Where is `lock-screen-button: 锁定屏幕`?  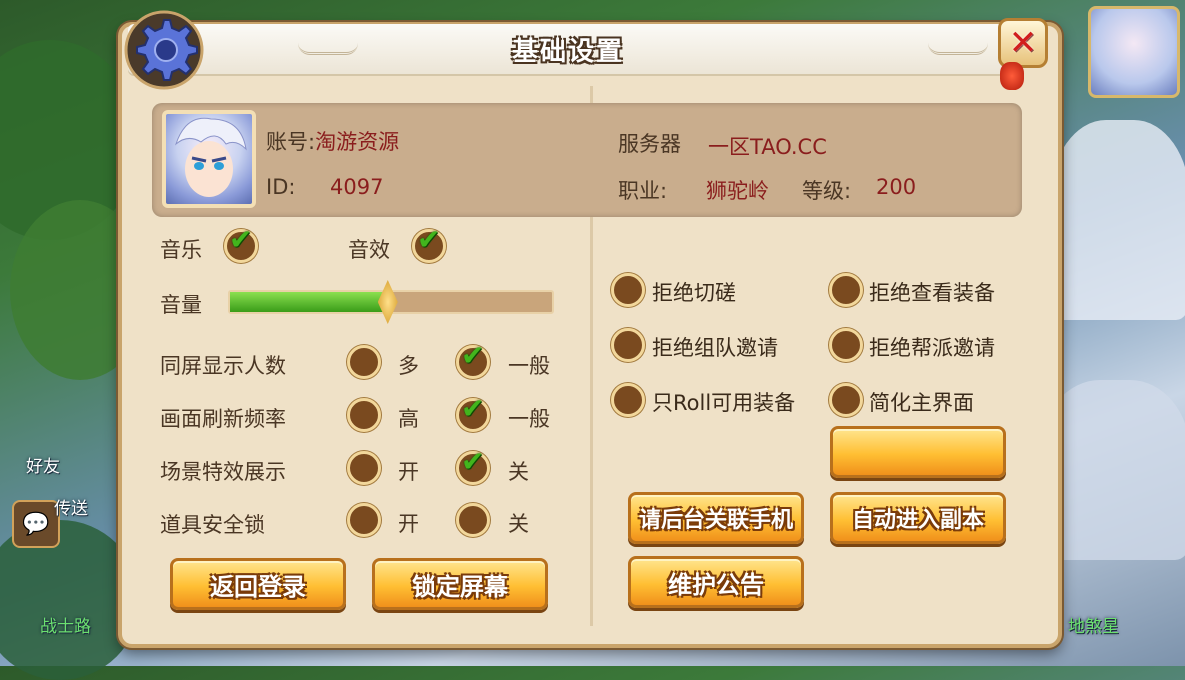
lock-screen-button: 锁定屏幕 is located at coordinates (460, 584).